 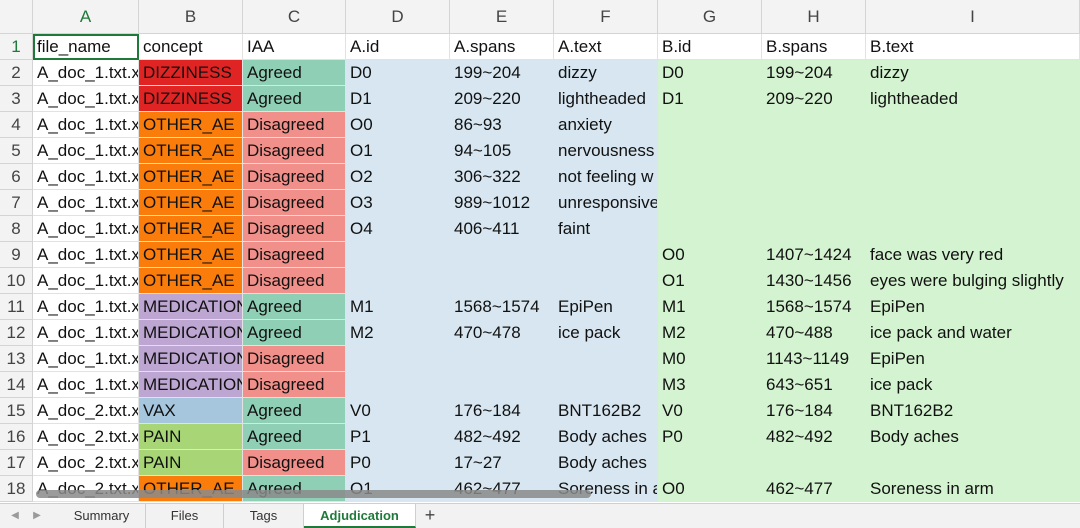 I want to click on header-cell-b-spans: B.spans, so click(x=814, y=47).